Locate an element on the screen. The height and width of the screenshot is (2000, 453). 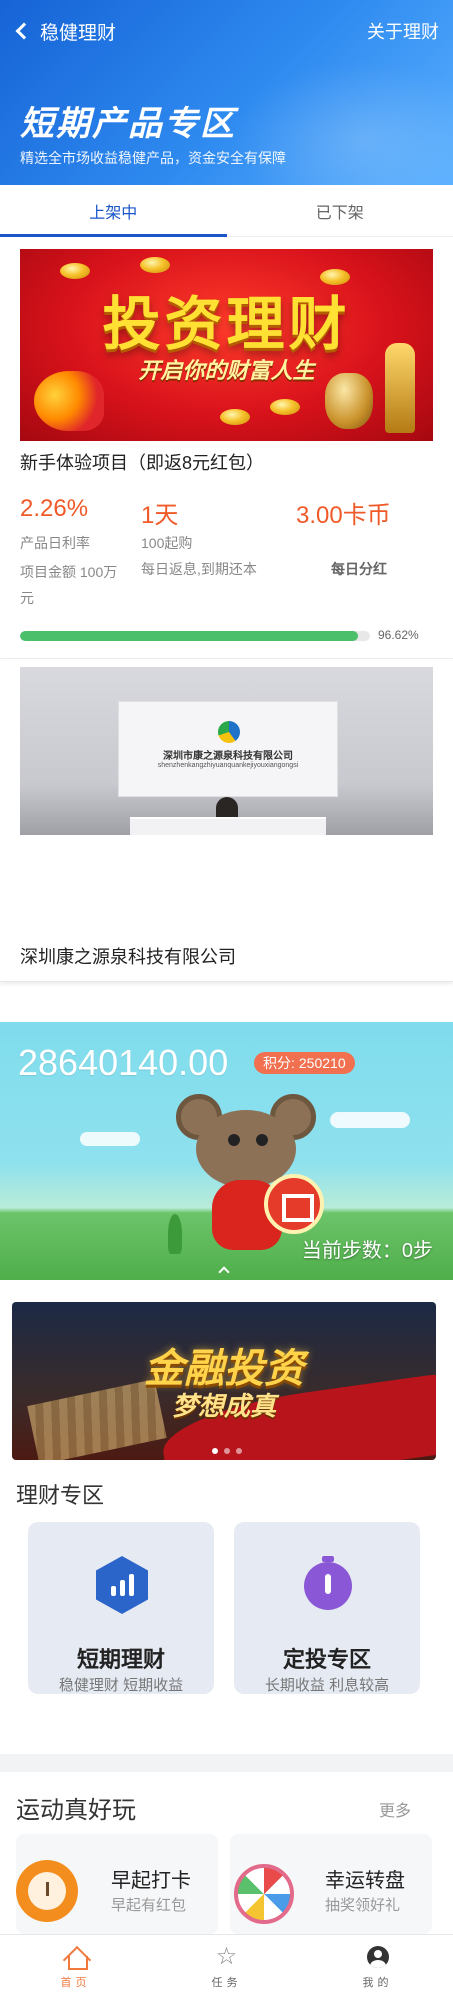
min-purchase-label: 100起购 is located at coordinates (167, 543).